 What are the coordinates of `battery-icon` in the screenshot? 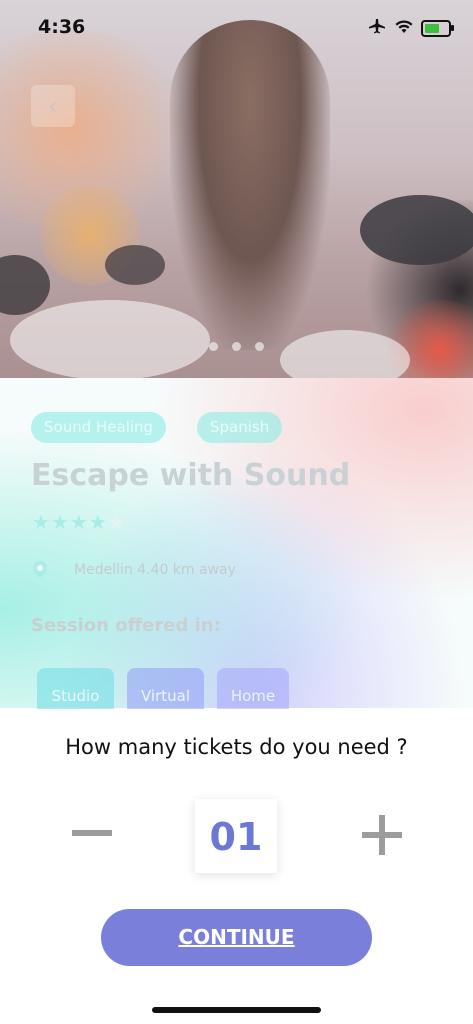 It's located at (437, 28).